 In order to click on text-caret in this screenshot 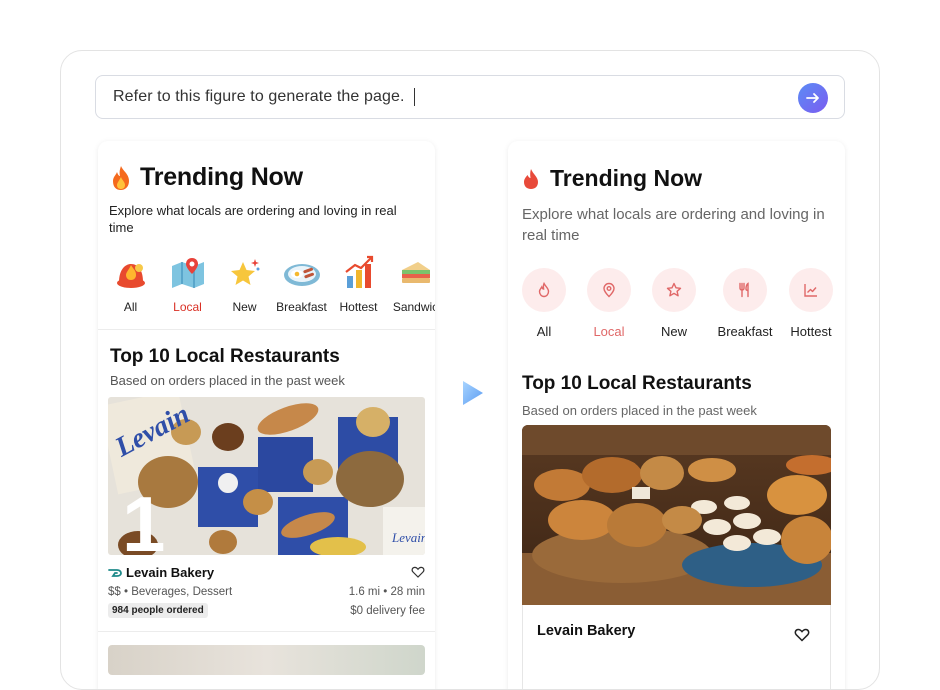, I will do `click(414, 97)`.